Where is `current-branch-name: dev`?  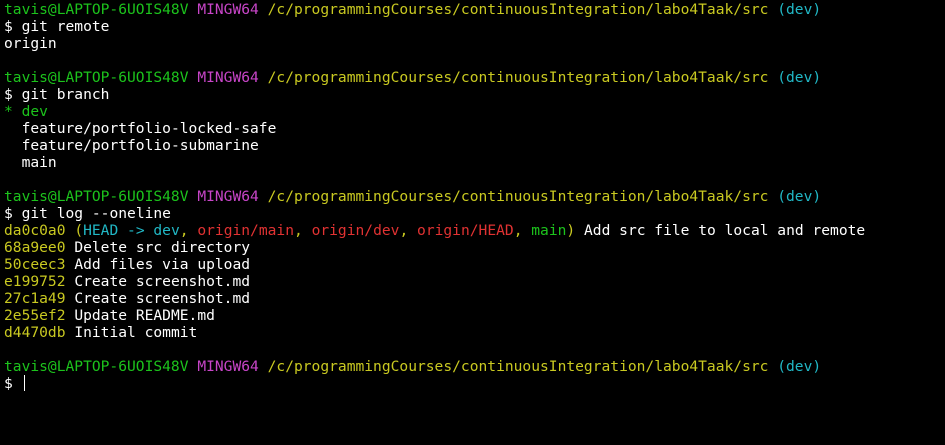
current-branch-name: dev is located at coordinates (34, 111).